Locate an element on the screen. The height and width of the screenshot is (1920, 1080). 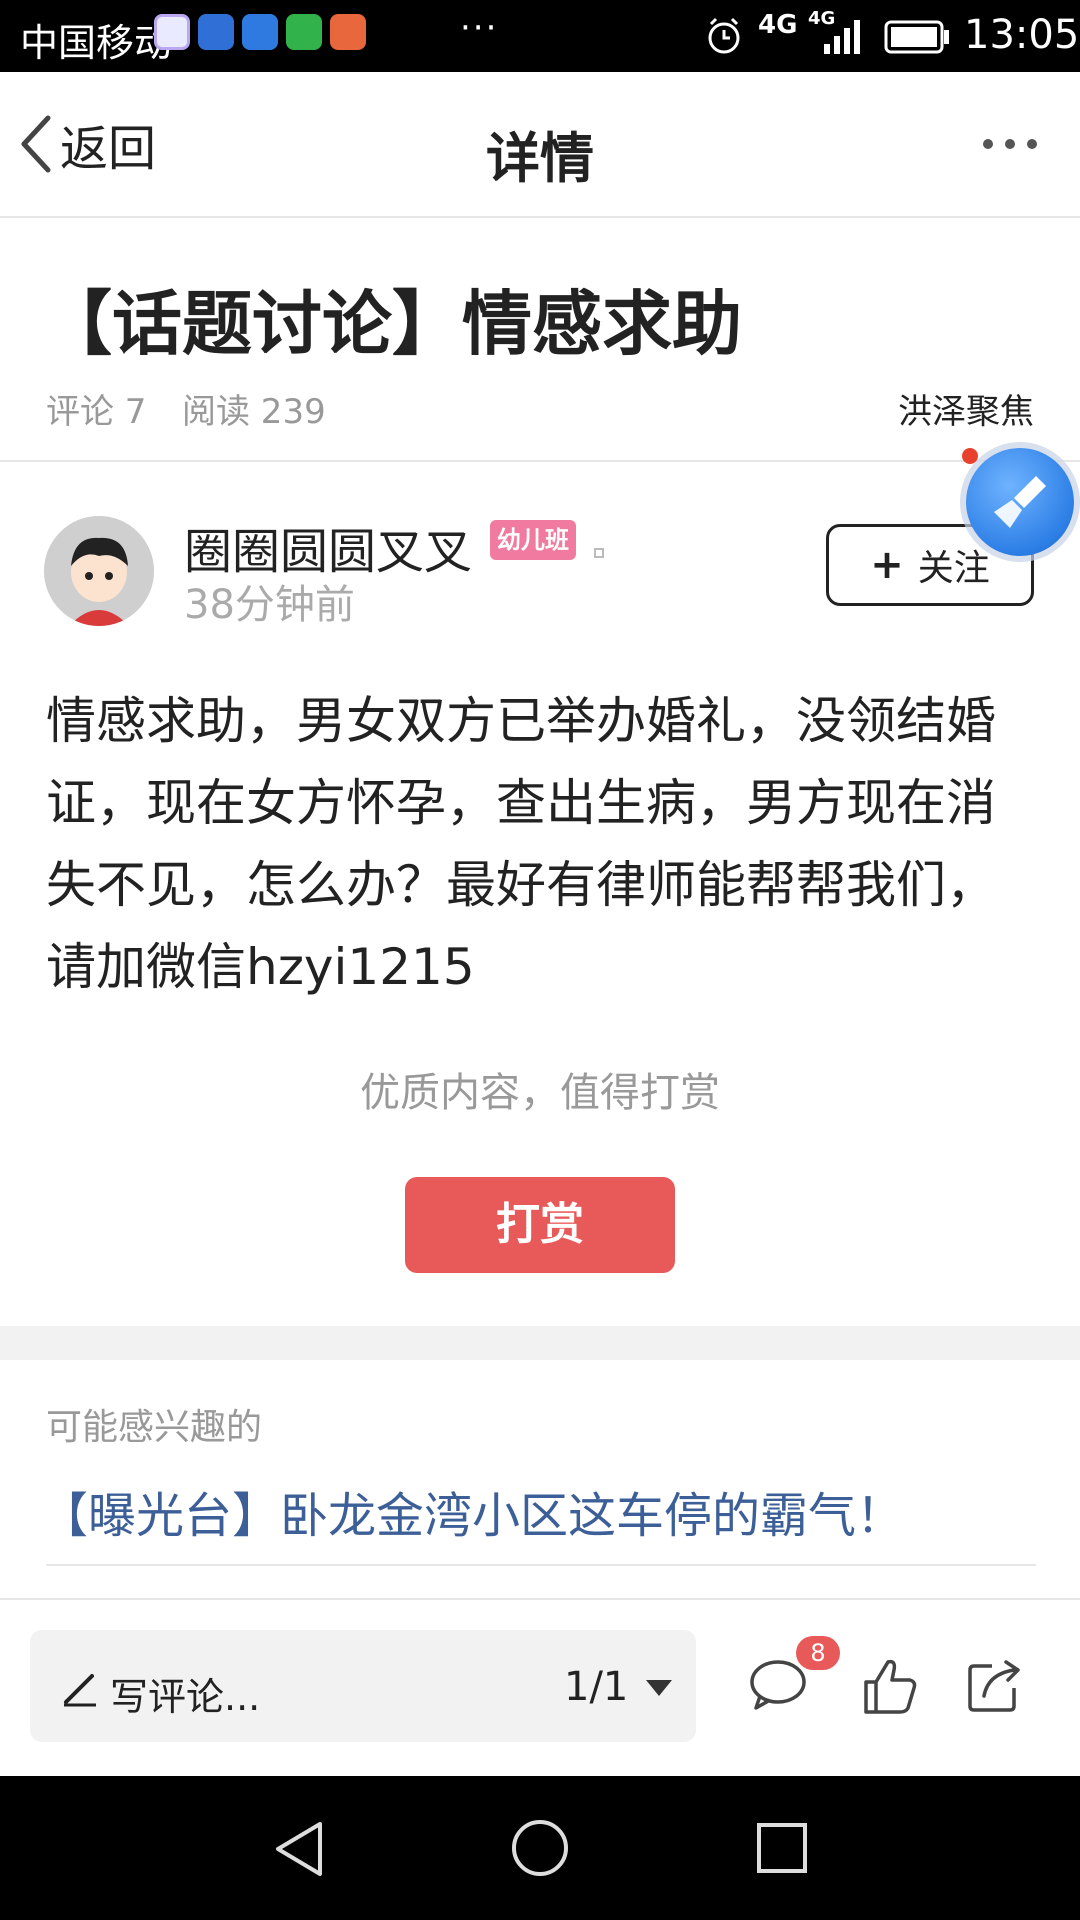
avatar is located at coordinates (99, 571).